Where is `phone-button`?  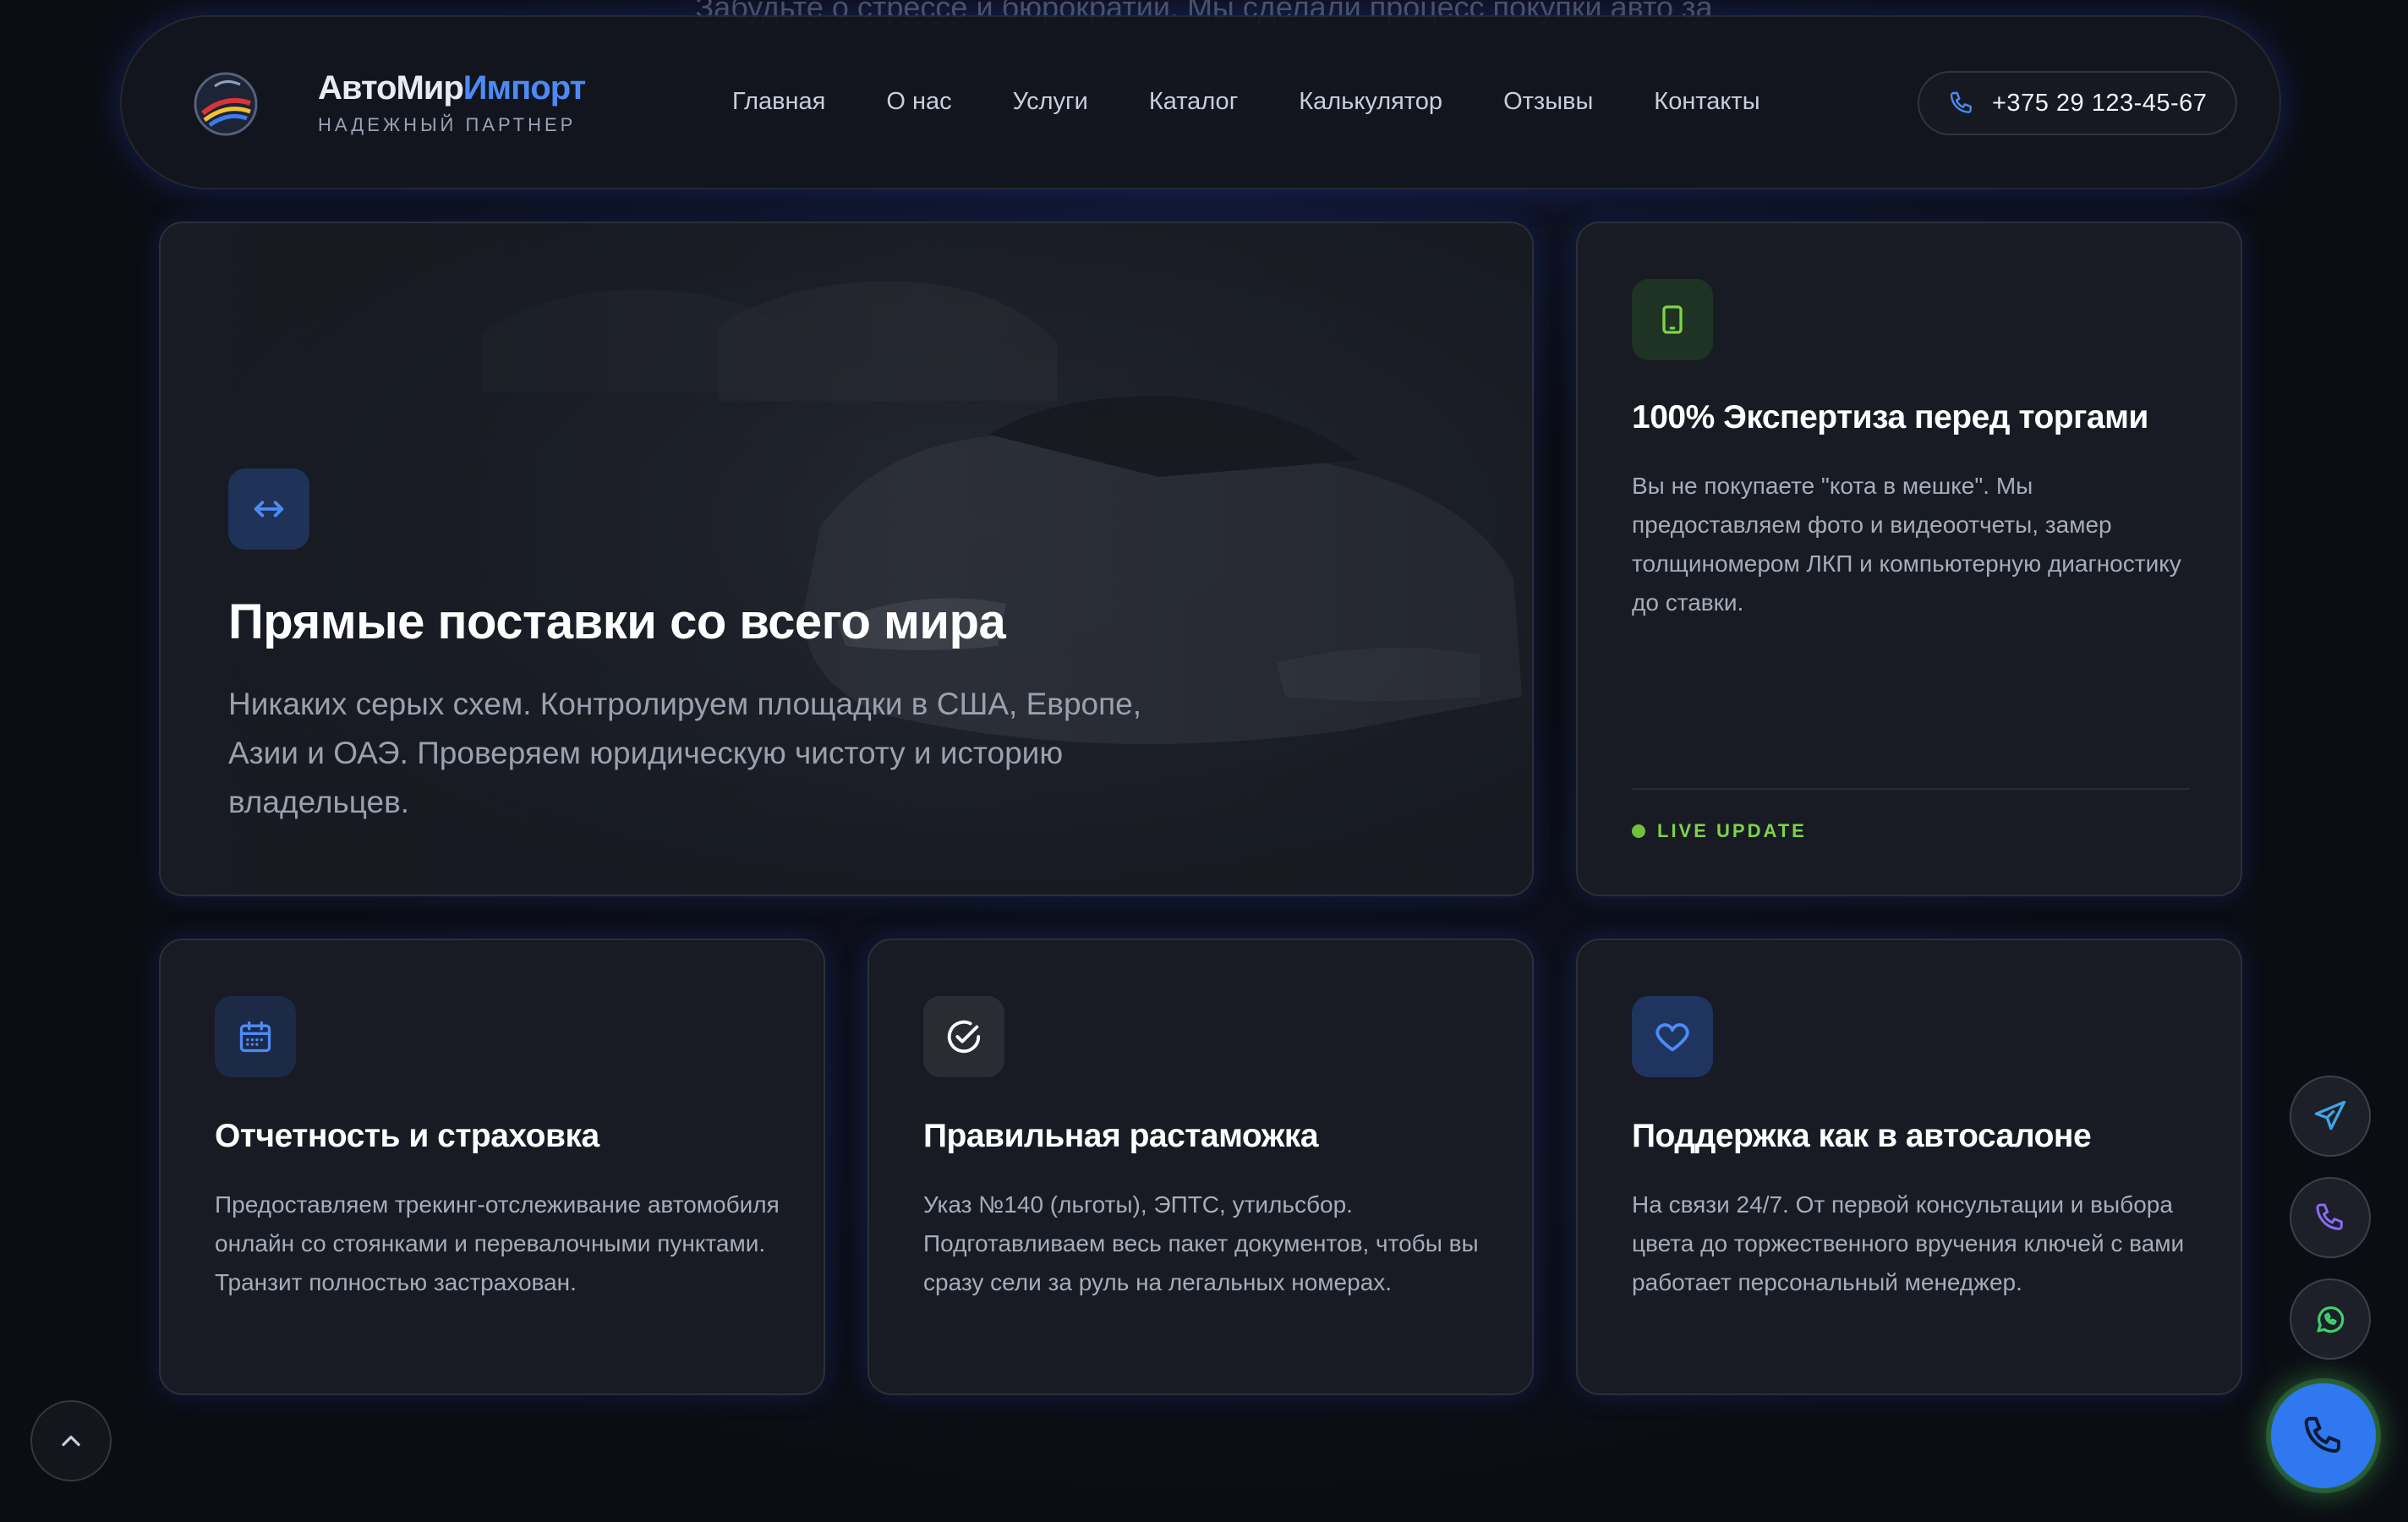
phone-button is located at coordinates (2330, 1217).